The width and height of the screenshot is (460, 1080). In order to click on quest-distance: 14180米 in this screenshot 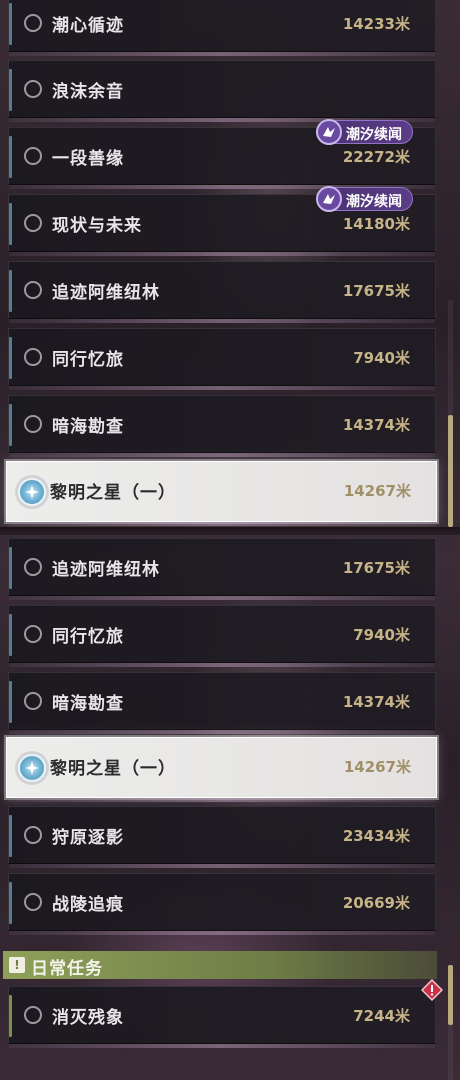, I will do `click(376, 224)`.